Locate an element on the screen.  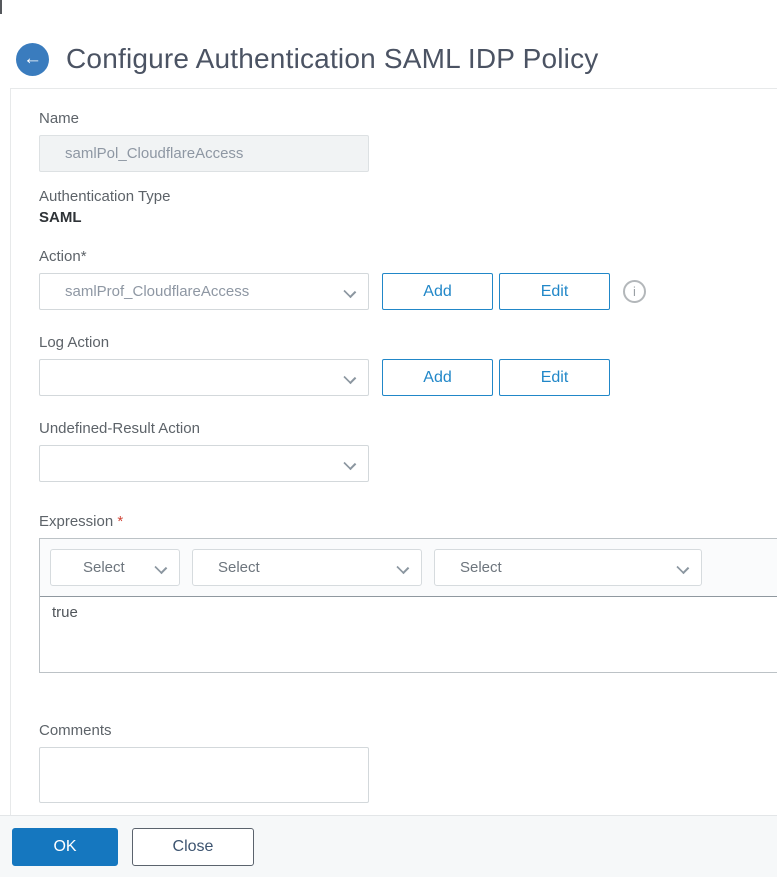
action-select-value: samlProf_CloudflareAccess is located at coordinates (157, 291).